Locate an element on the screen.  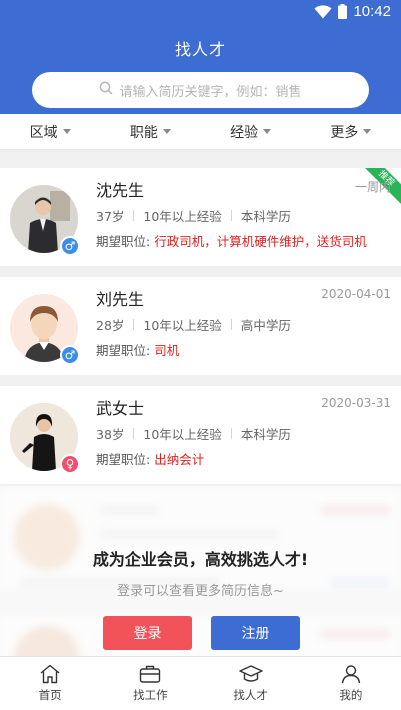
expected-position-value: 司机 is located at coordinates (167, 350).